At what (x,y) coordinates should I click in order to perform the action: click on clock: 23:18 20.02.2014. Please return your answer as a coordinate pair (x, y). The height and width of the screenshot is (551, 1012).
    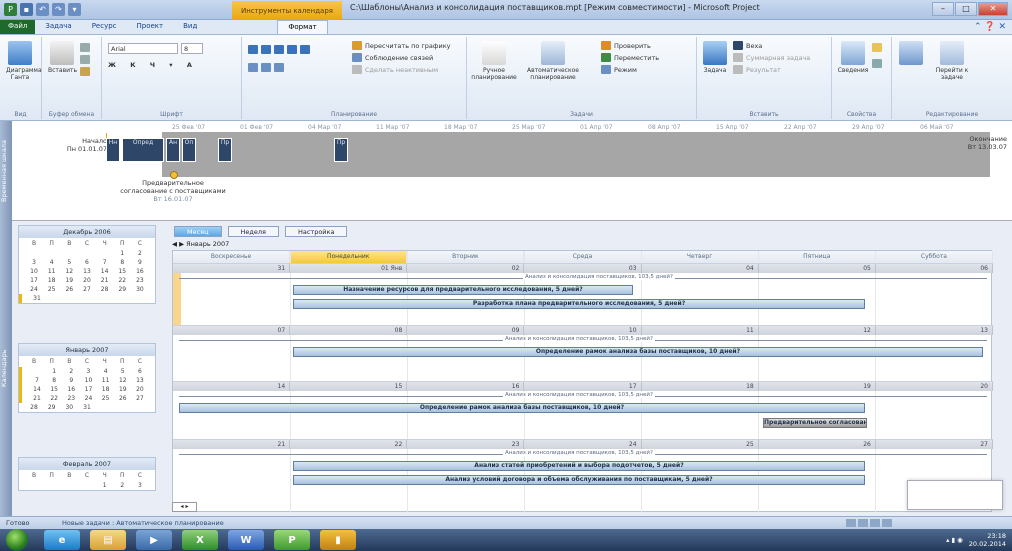
    Looking at the image, I should click on (987, 540).